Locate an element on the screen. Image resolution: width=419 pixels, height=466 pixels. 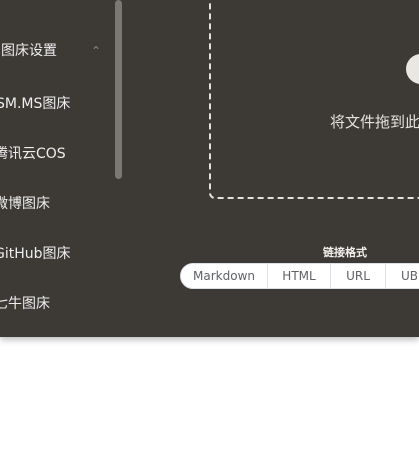
chevron-up-icon: ⌃ is located at coordinates (96, 51).